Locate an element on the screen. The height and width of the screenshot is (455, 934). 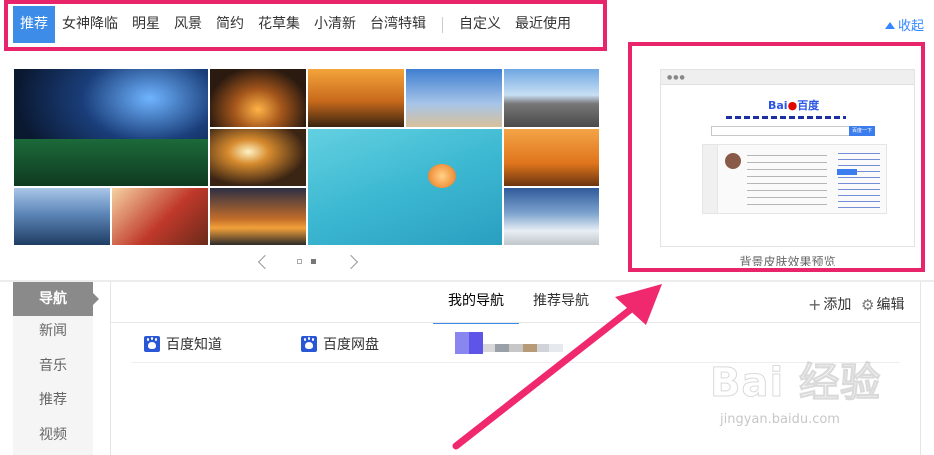
logo-bai: Bai is located at coordinates (778, 105).